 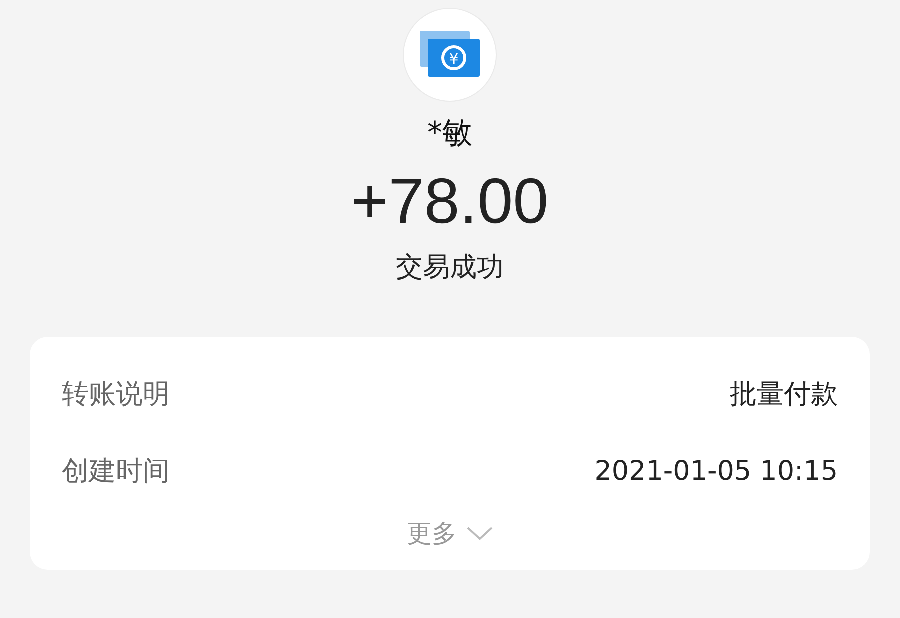 What do you see at coordinates (480, 533) in the screenshot?
I see `chevron-down-icon` at bounding box center [480, 533].